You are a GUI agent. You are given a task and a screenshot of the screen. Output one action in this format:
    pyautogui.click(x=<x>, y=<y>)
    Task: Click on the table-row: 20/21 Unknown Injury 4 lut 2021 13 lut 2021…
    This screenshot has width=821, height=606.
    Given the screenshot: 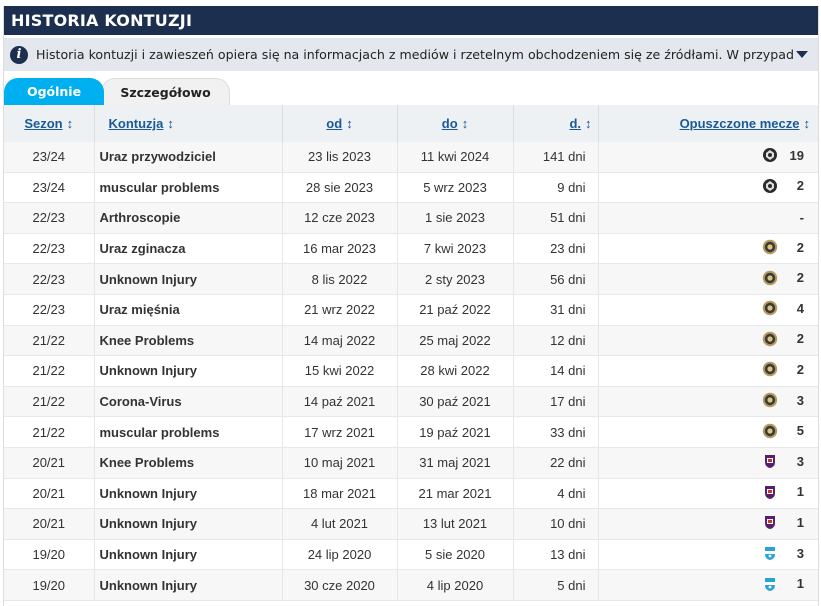 What is the action you would take?
    pyautogui.click(x=411, y=524)
    